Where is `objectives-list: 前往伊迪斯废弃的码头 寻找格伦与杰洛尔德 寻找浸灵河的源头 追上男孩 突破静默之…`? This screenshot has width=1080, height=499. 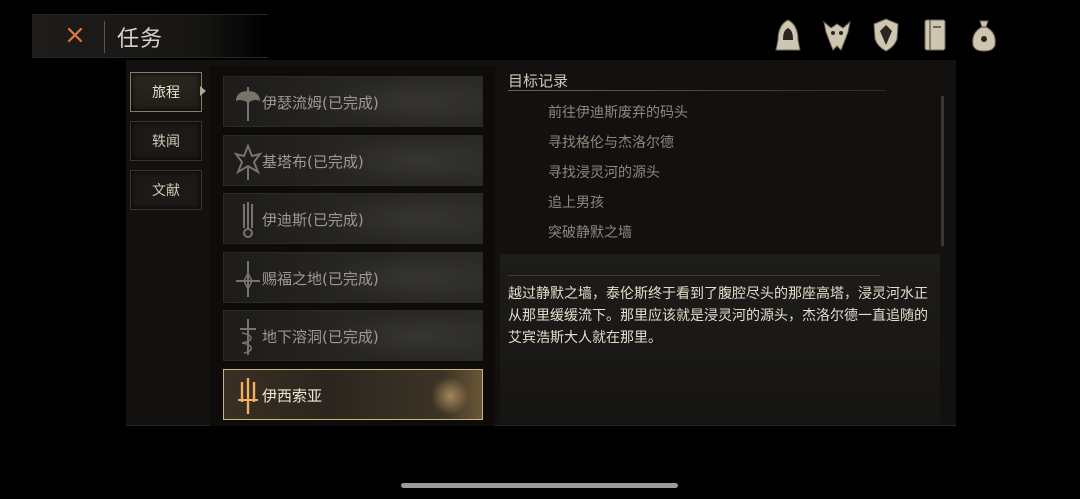
objectives-list: 前往伊迪斯废弃的码头 寻找格伦与杰洛尔德 寻找浸灵河的源头 追上男孩 突破静默之… is located at coordinates (738, 178).